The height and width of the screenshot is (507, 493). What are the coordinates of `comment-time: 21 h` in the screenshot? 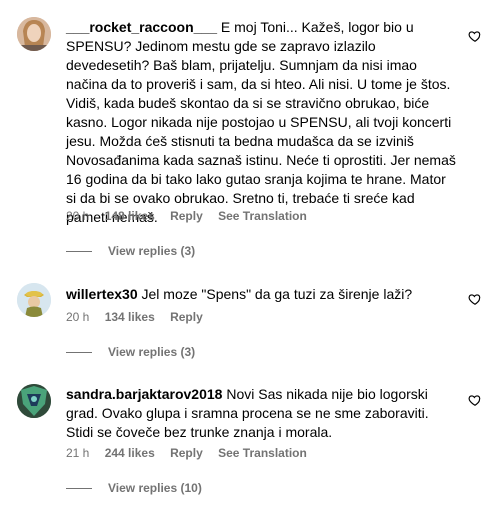 It's located at (78, 453).